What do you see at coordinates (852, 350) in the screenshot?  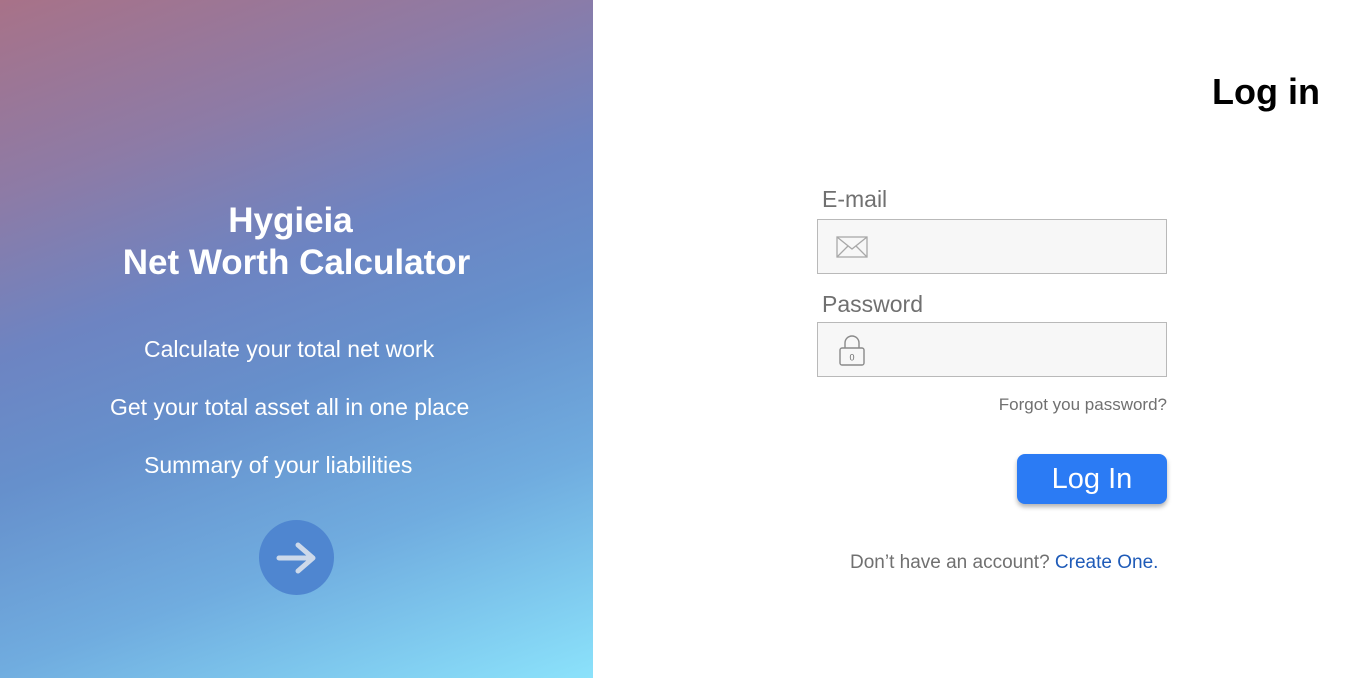 I see `padlock-icon: 0` at bounding box center [852, 350].